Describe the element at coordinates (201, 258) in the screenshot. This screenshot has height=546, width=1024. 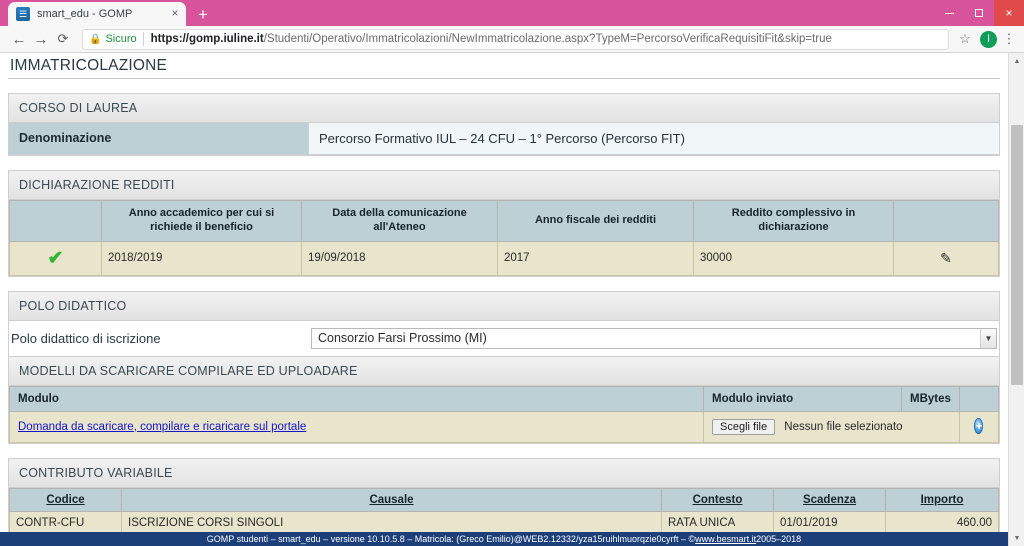
I see `cell-anno-accademico: 2018/2019` at that location.